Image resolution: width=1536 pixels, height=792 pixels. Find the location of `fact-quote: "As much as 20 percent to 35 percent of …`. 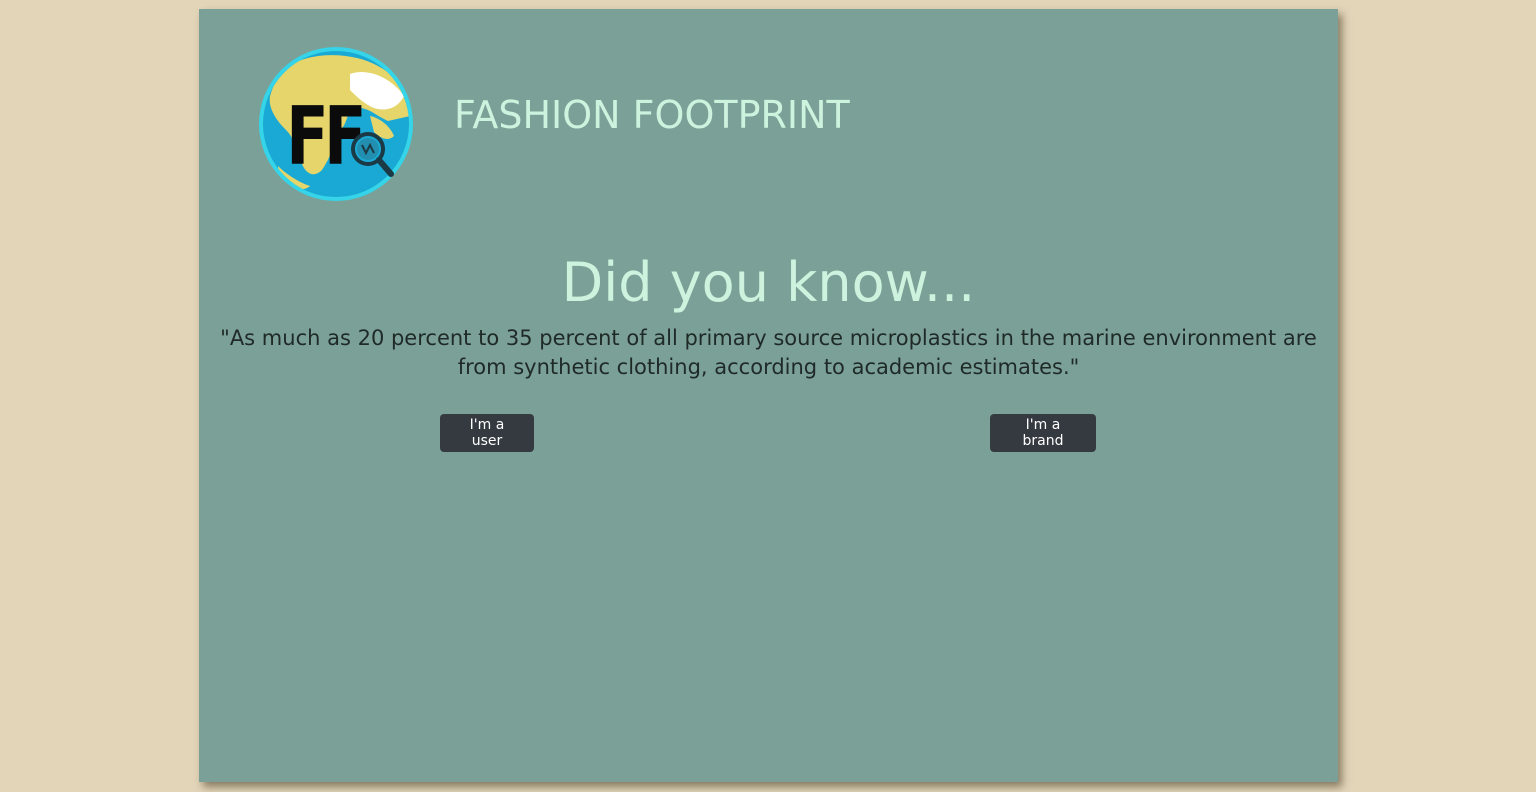

fact-quote: "As much as 20 percent to 35 percent of … is located at coordinates (768, 352).